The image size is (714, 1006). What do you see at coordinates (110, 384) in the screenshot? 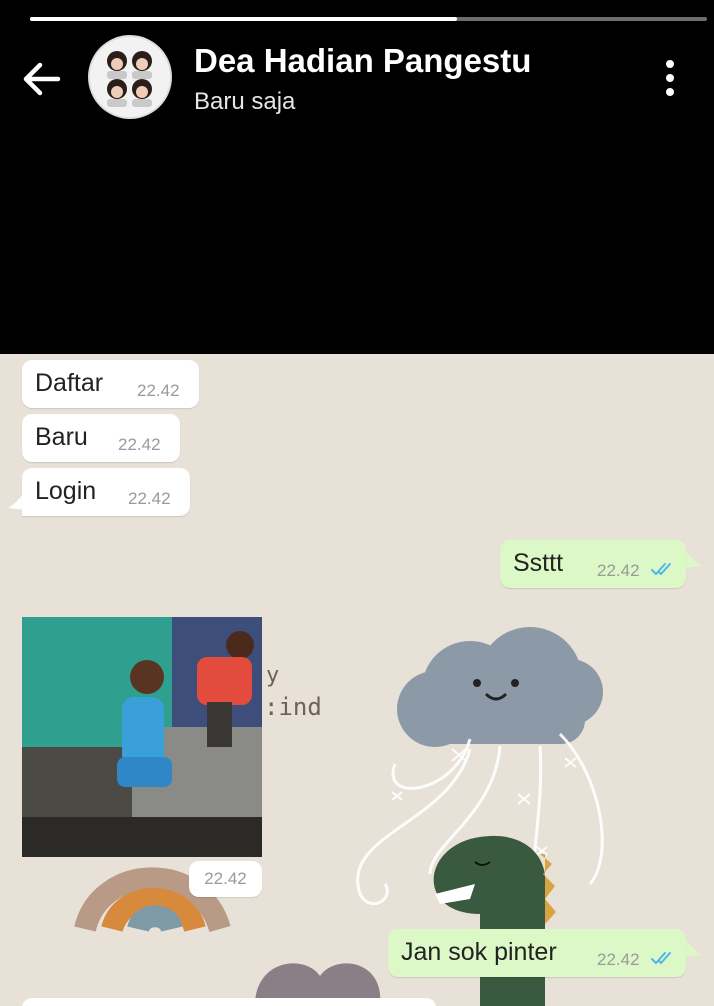
I see `message-bubble-incoming: Daftar 22.42` at bounding box center [110, 384].